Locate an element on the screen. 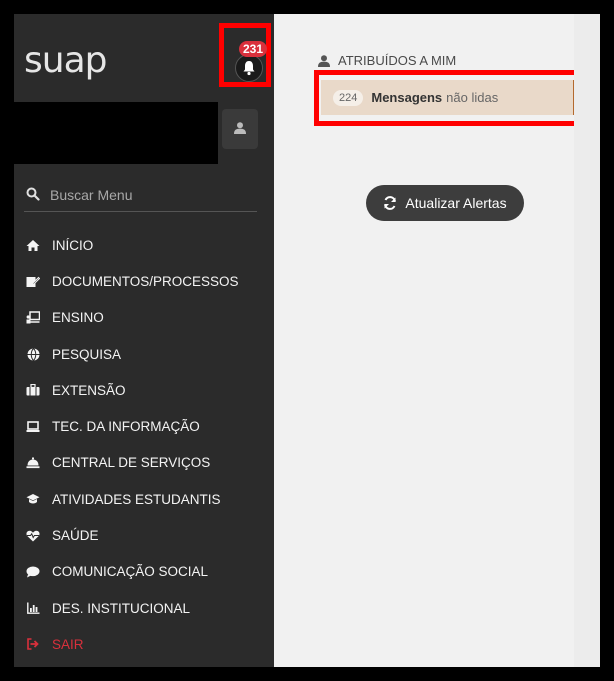 The image size is (614, 681). globe-icon is located at coordinates (33, 354).